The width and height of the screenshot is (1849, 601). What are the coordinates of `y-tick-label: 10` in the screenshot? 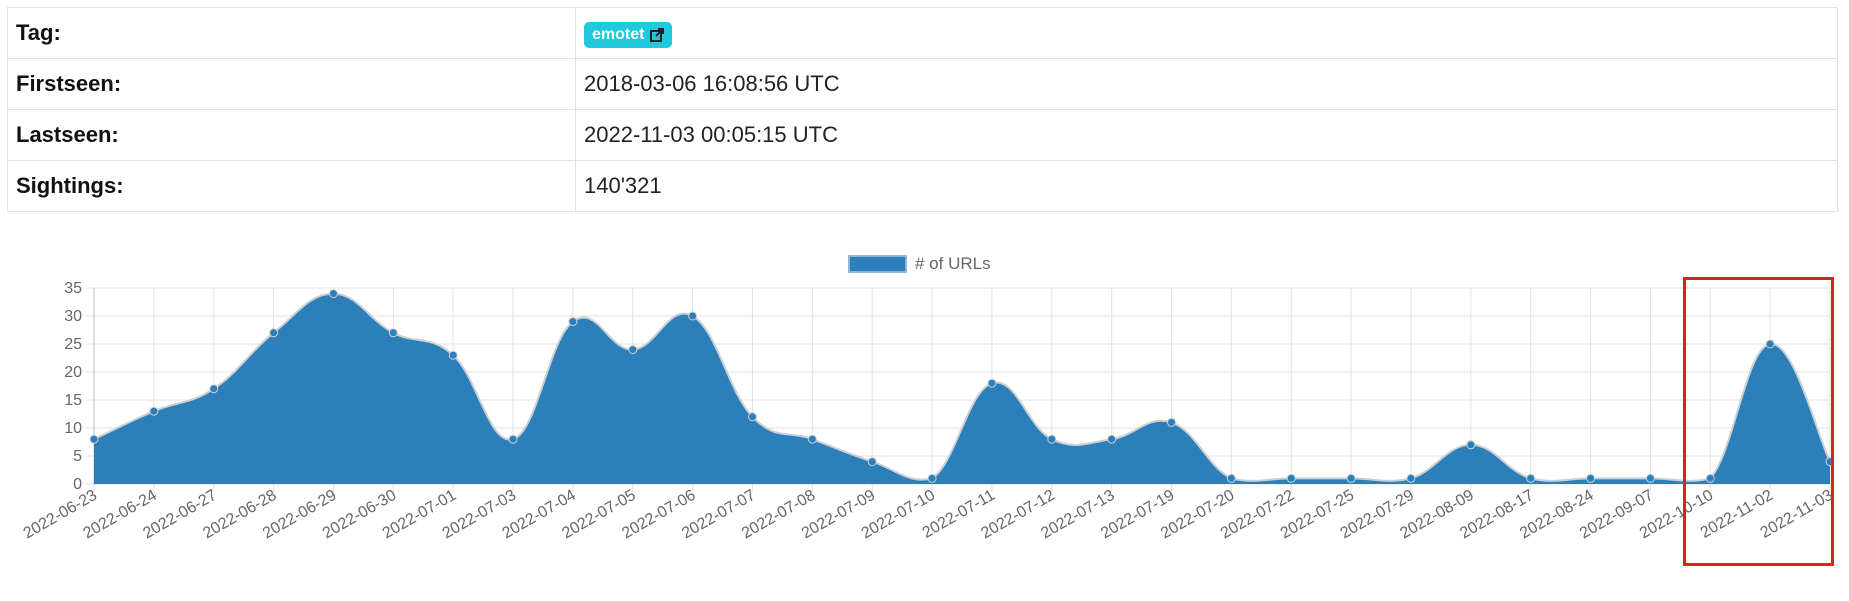 It's located at (73, 428).